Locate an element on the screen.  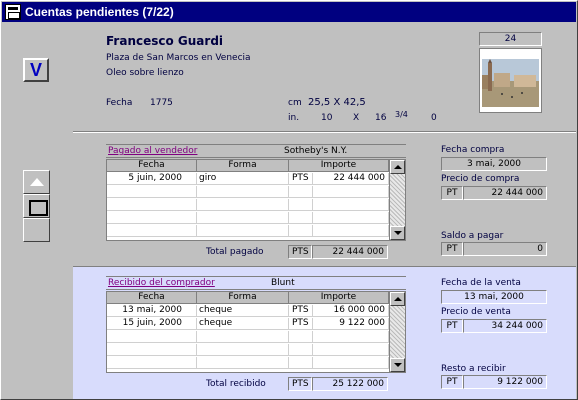
row-amount: 22 444 000 is located at coordinates (351, 179).